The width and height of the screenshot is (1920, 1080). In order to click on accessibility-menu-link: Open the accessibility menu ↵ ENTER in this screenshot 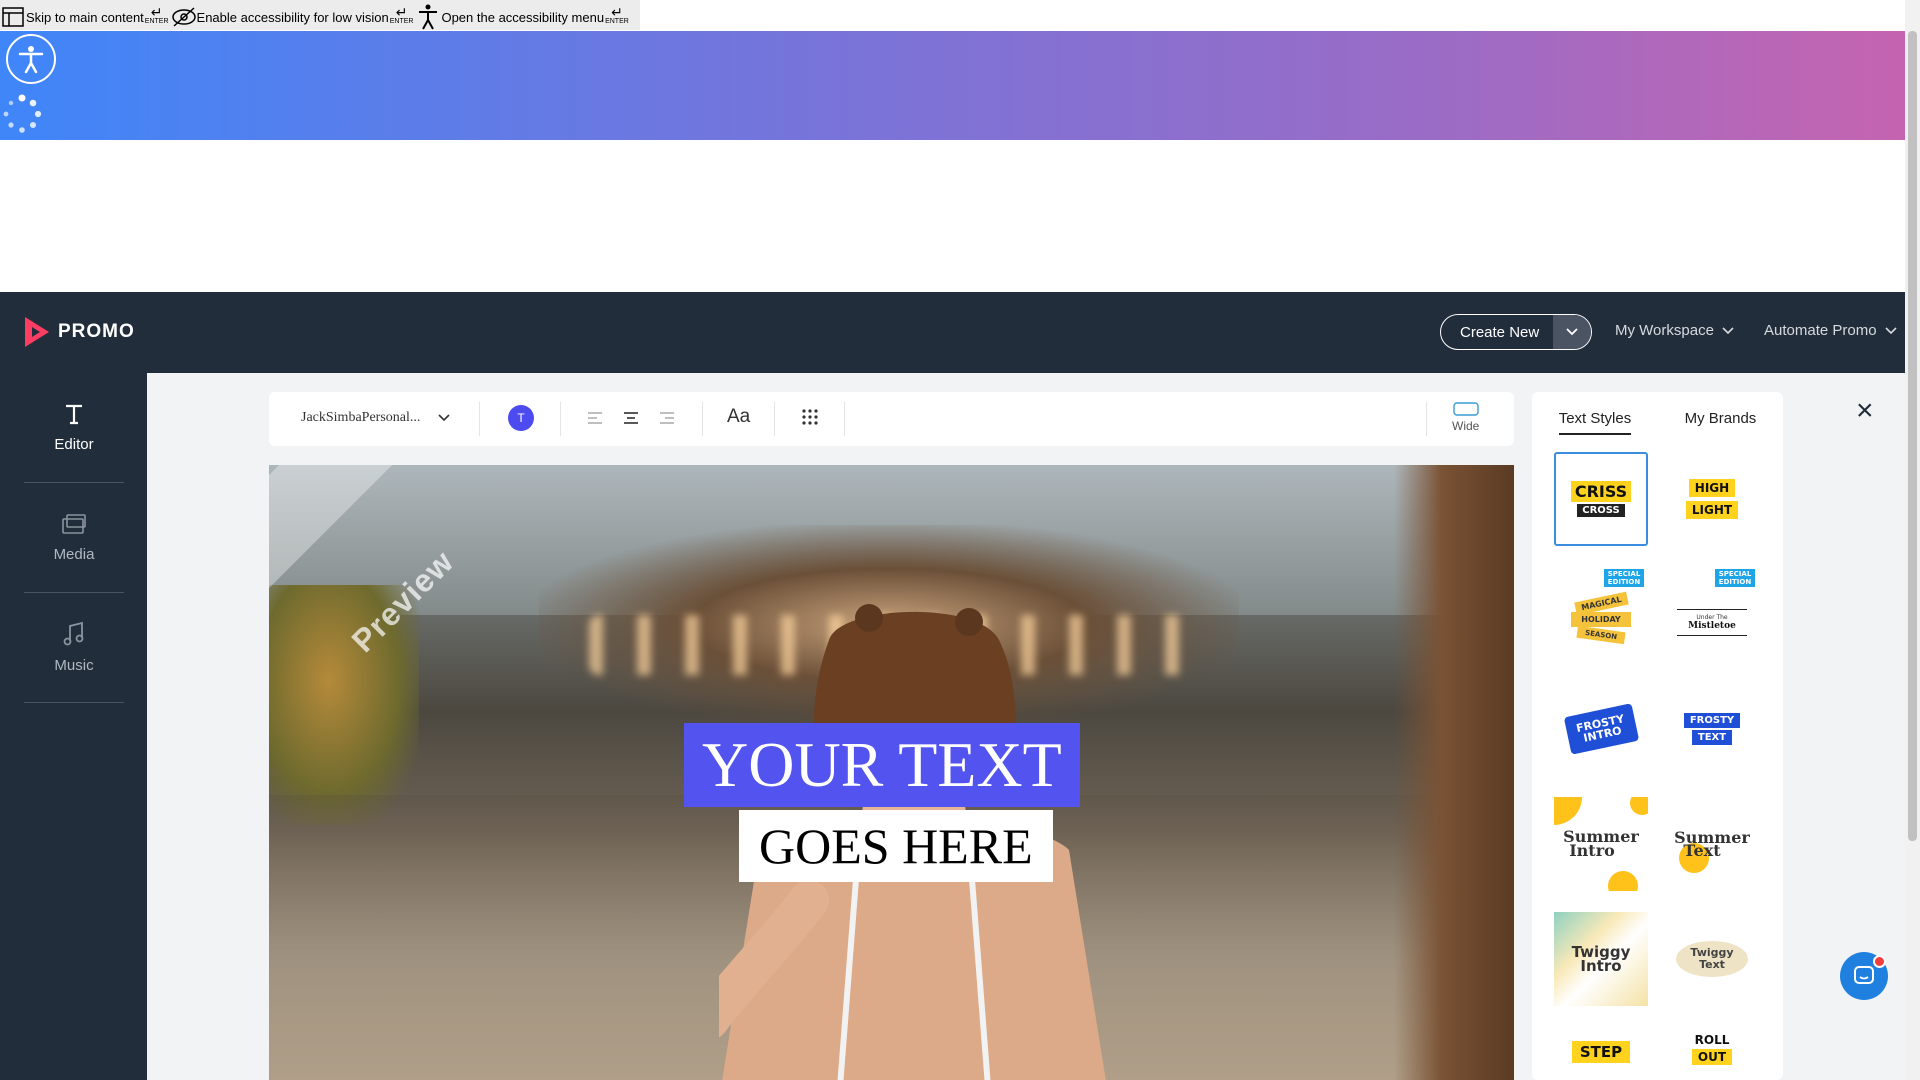, I will do `click(522, 15)`.